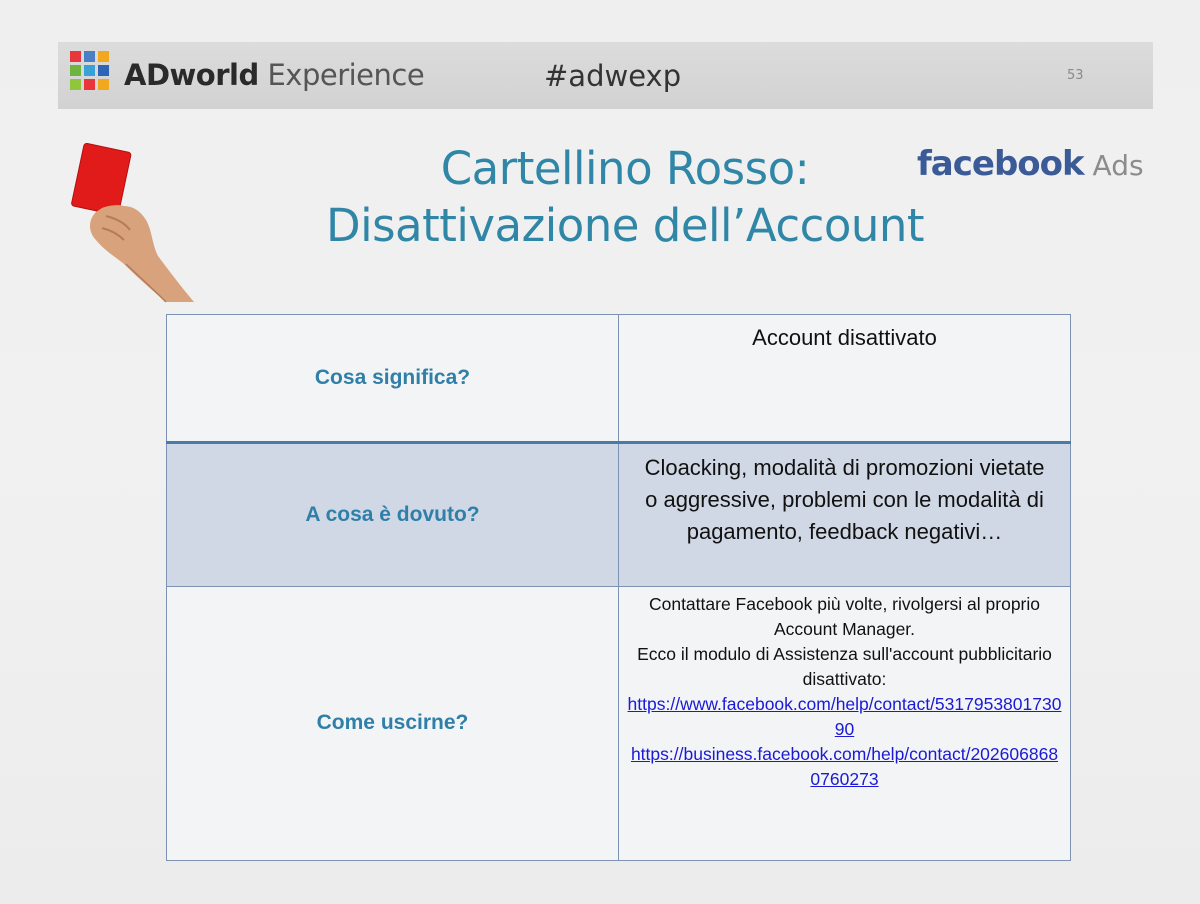 This screenshot has width=1200, height=904. Describe the element at coordinates (1075, 75) in the screenshot. I see `slide-number: 53` at that location.